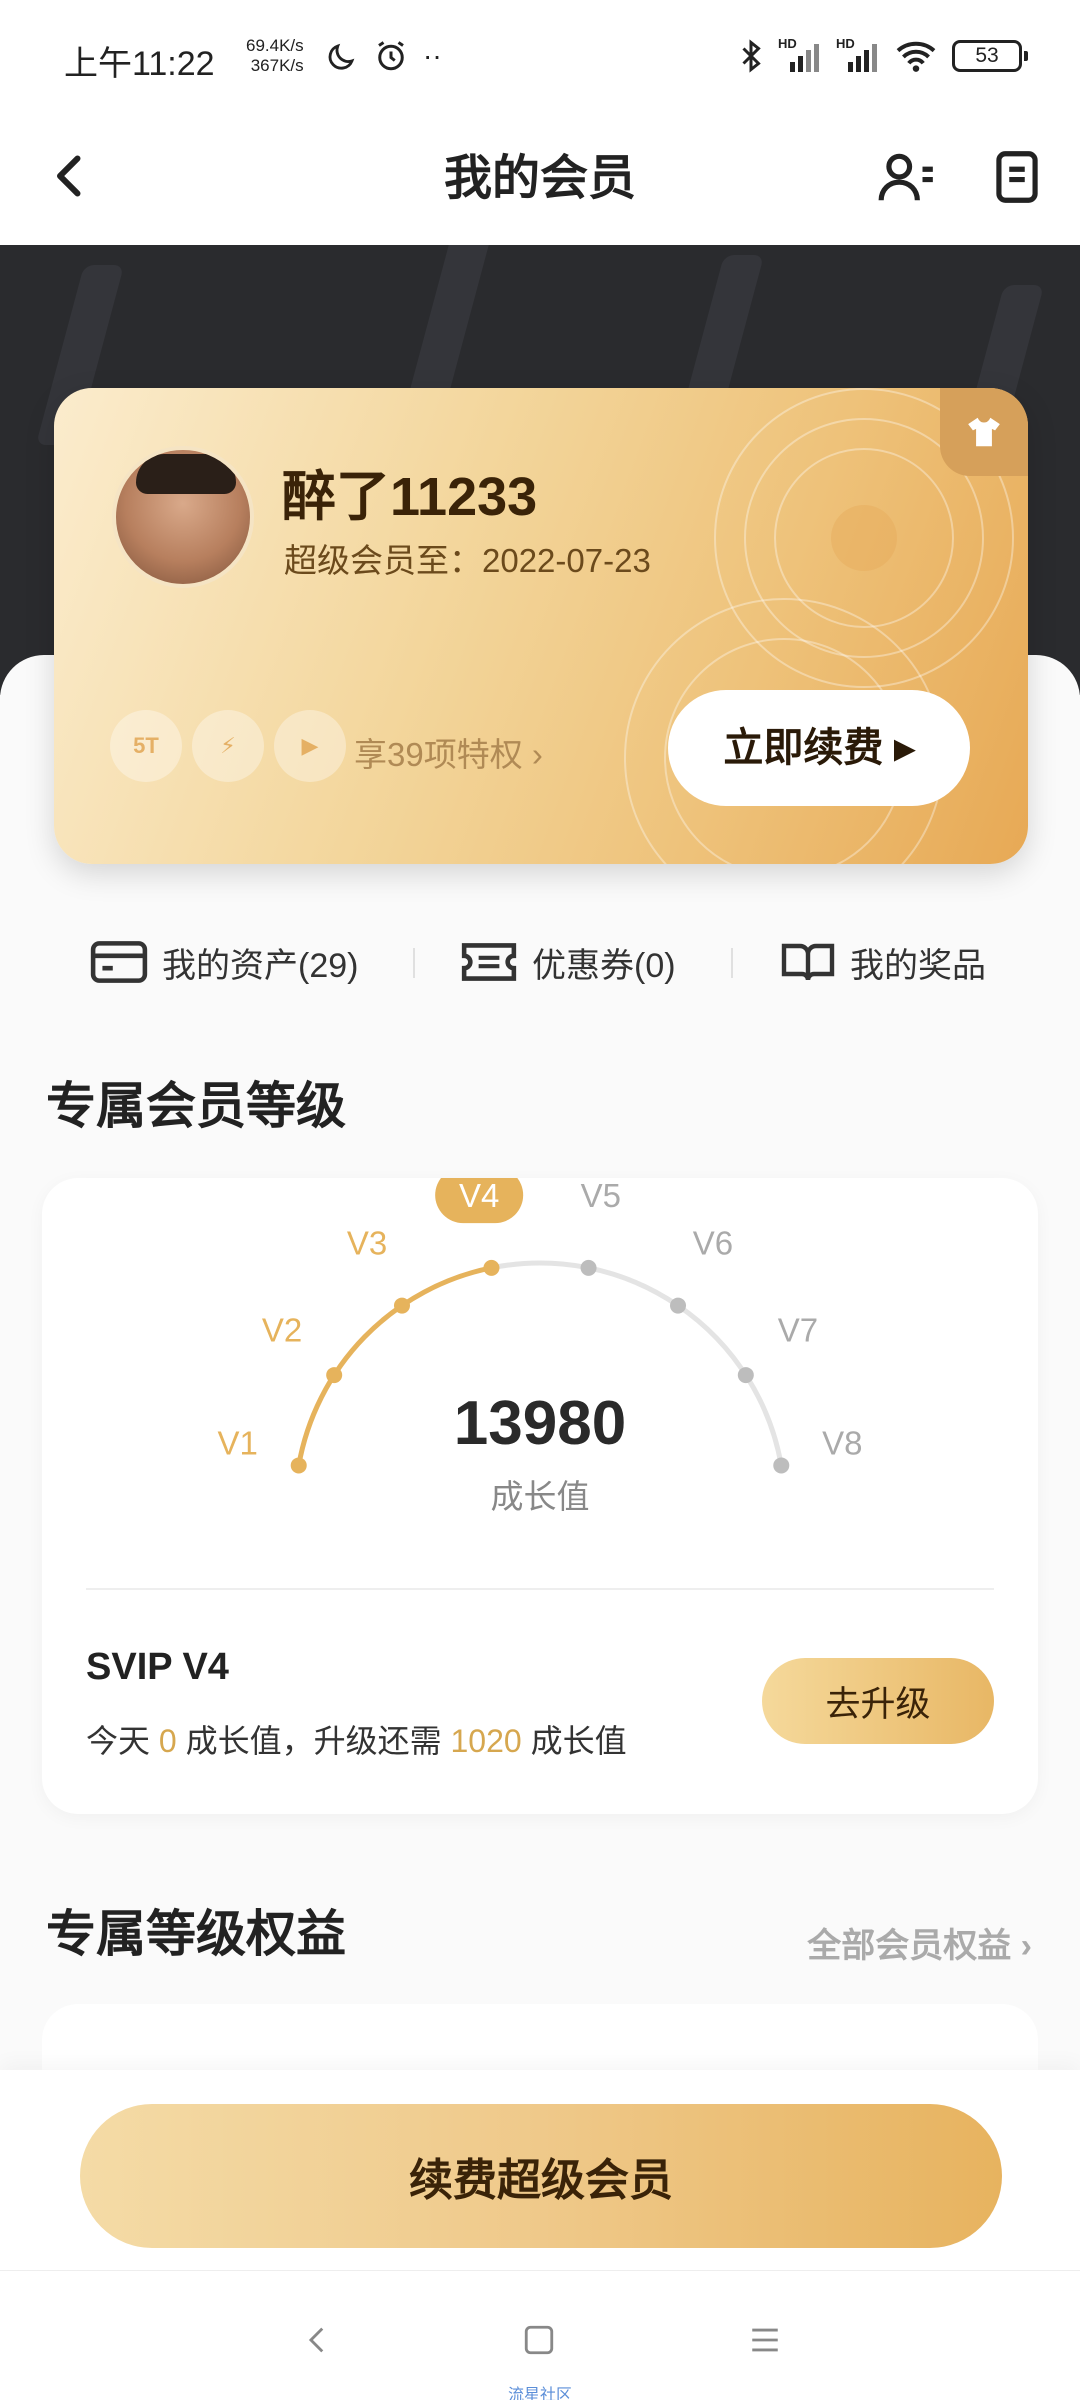 This screenshot has height=2400, width=1080. Describe the element at coordinates (438, 754) in the screenshot. I see `privileges-link-label: 享39项特权` at that location.